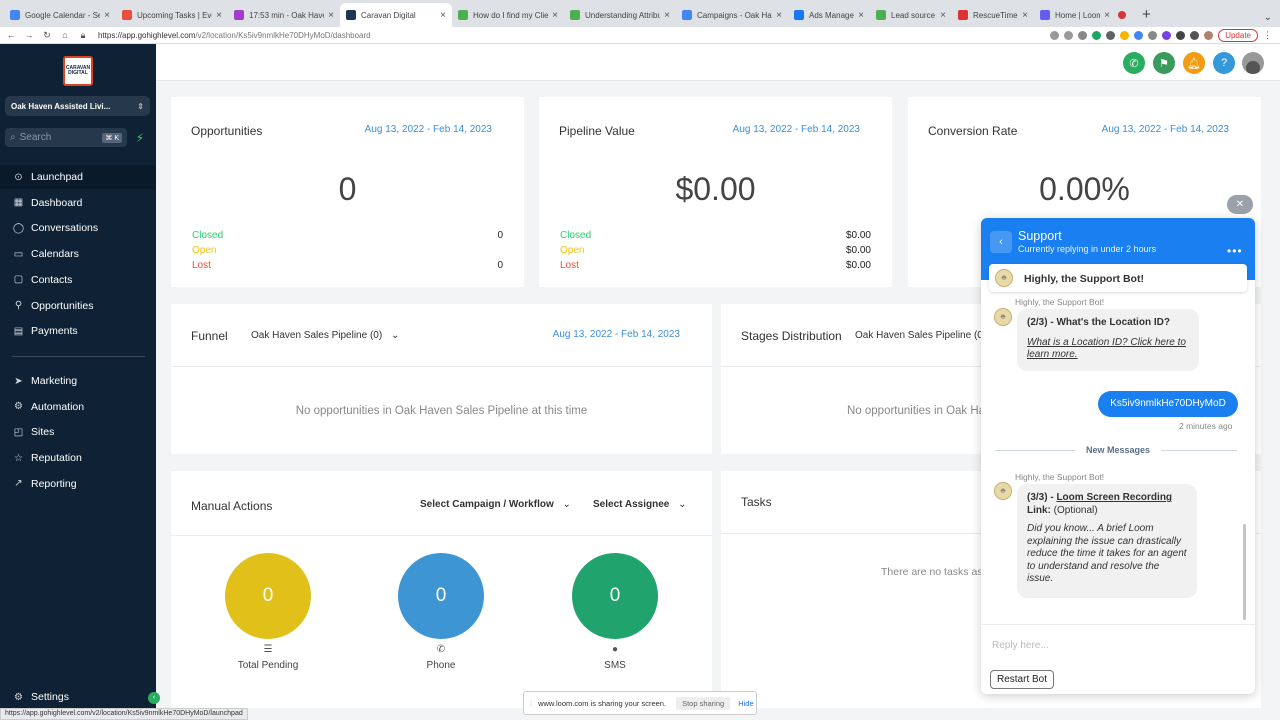 The image size is (1280, 720). Describe the element at coordinates (1022, 679) in the screenshot. I see `restart-bot-button: Restart Bot` at that location.